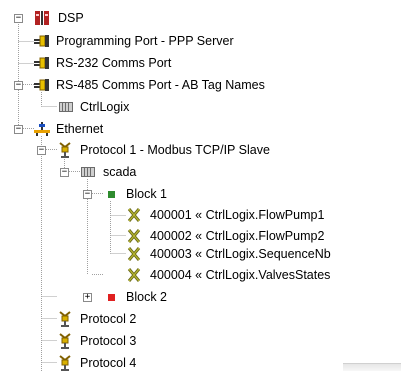  I want to click on tree-node-ctrllogix: CtrlLogix, so click(100, 107).